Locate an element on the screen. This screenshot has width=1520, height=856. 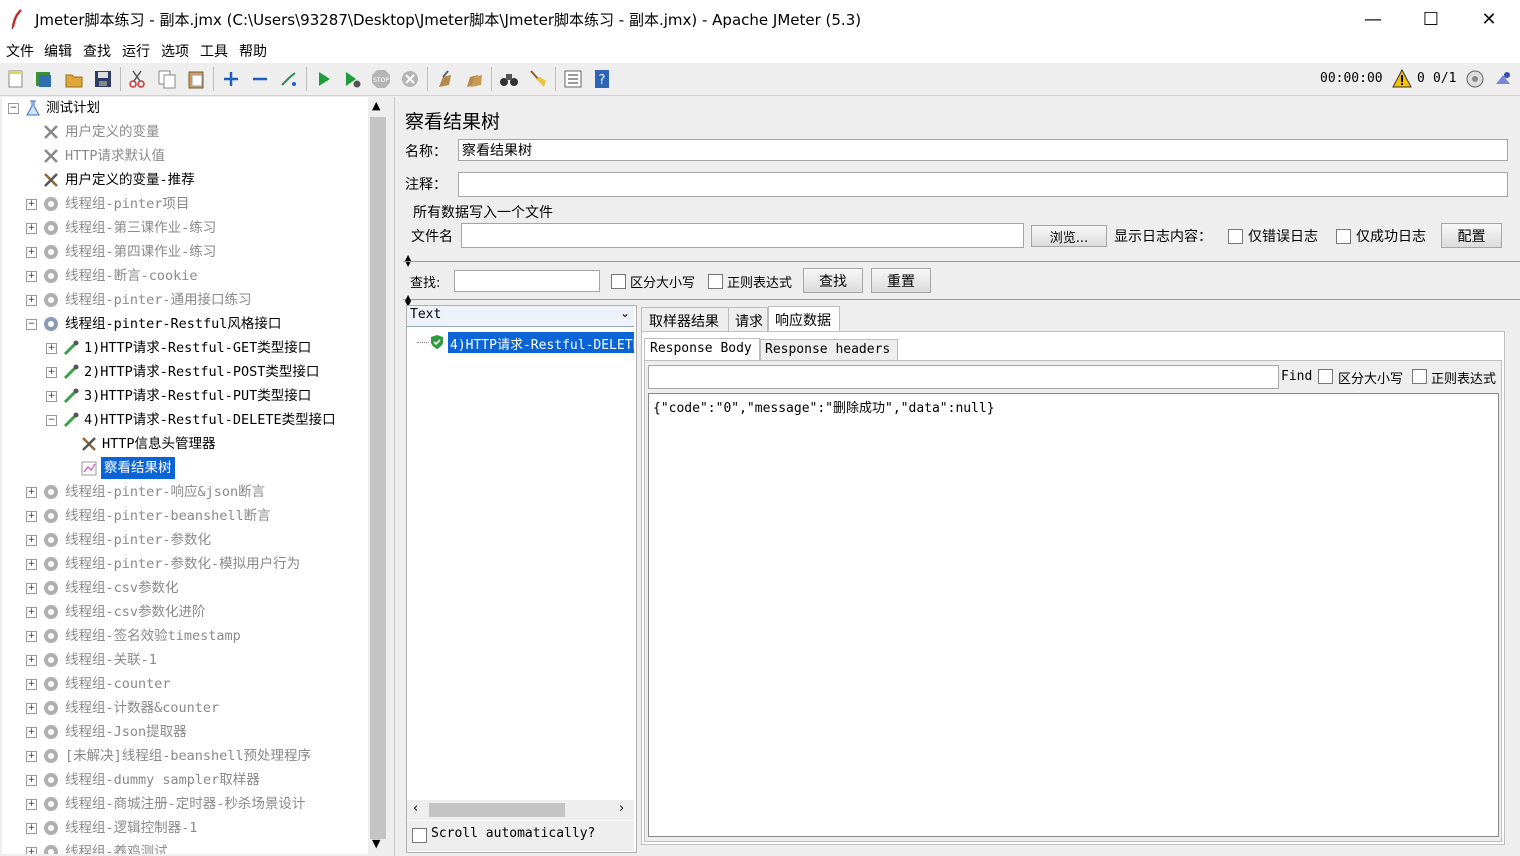
stop-icon: STOP is located at coordinates (381, 79).